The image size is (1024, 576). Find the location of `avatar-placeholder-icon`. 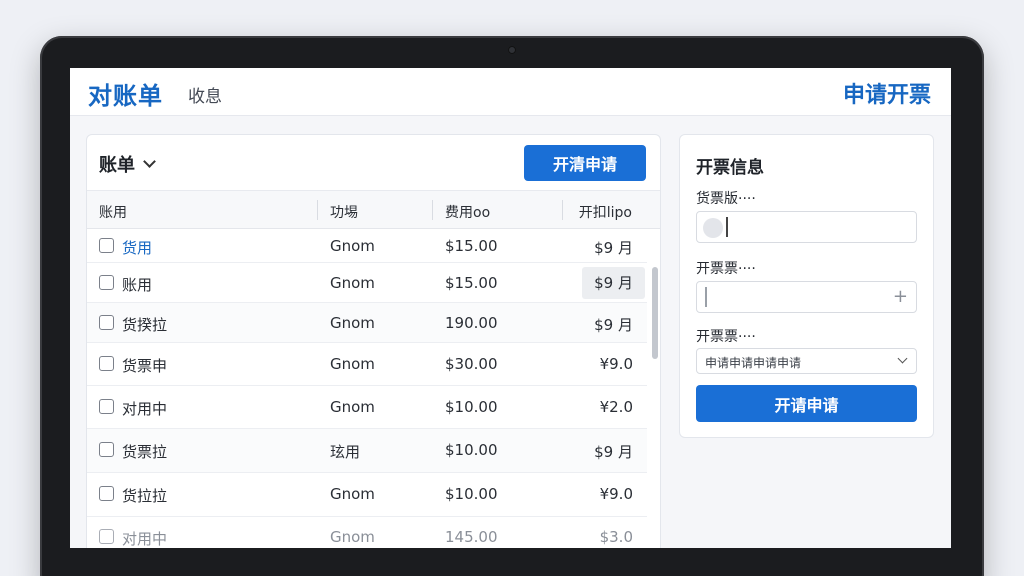

avatar-placeholder-icon is located at coordinates (713, 228).